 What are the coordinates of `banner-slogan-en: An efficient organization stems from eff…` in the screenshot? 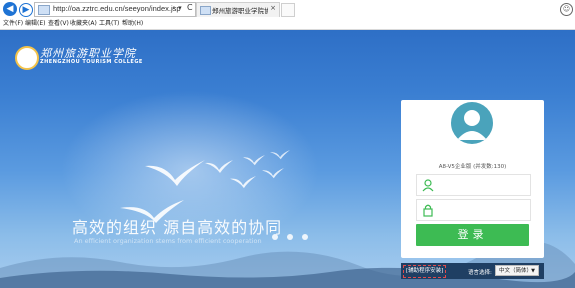 It's located at (168, 241).